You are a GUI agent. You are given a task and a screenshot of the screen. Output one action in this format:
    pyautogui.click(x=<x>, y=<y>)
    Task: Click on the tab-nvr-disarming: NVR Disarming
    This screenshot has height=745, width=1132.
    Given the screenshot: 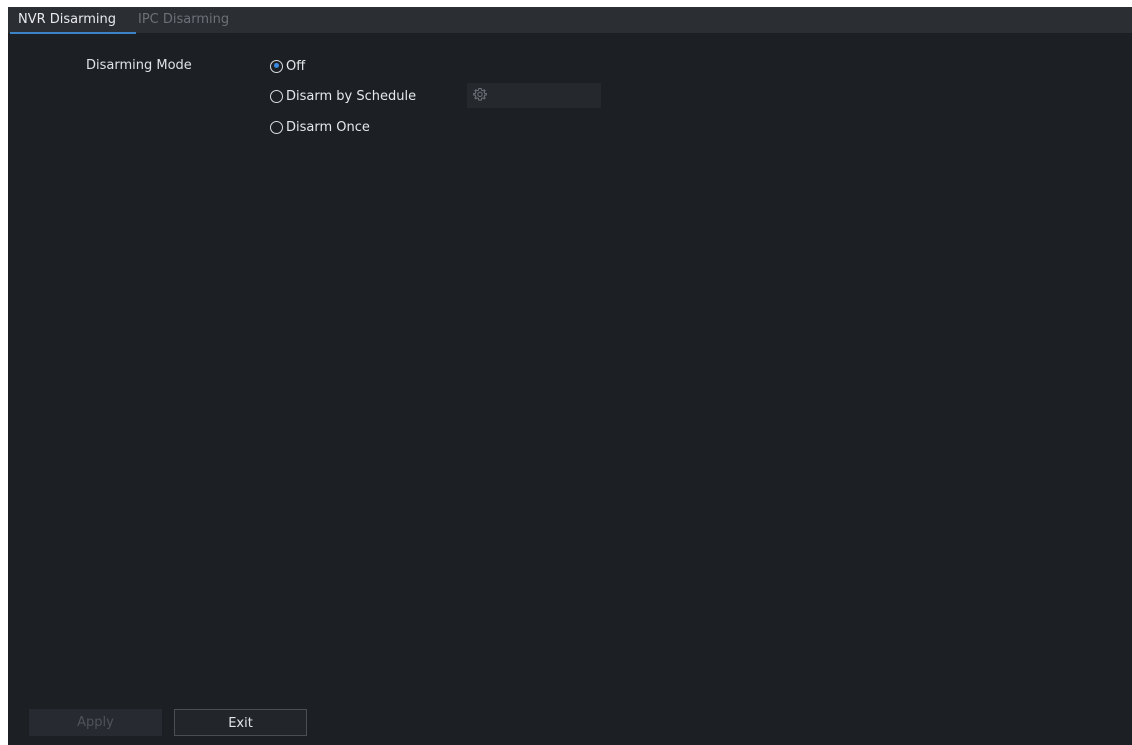 What is the action you would take?
    pyautogui.click(x=73, y=20)
    